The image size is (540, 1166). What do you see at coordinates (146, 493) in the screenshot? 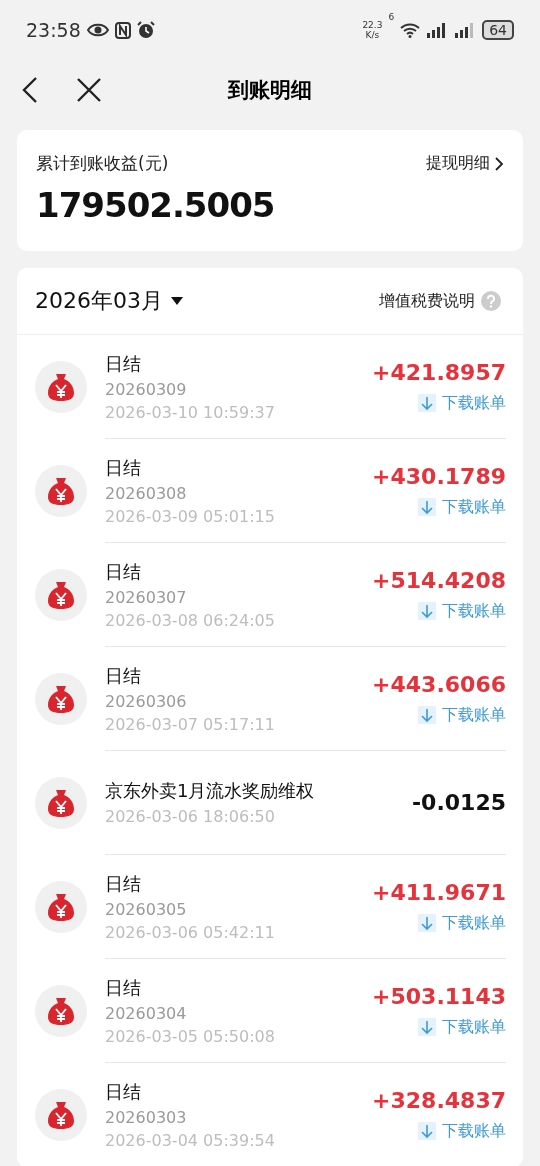
I see `record-code: 20260308` at bounding box center [146, 493].